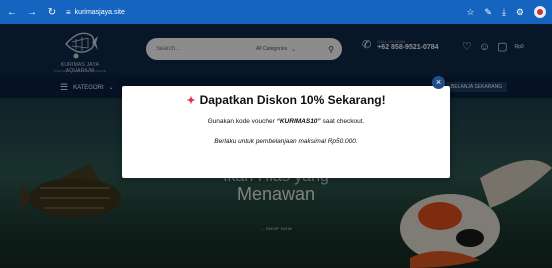  I want to click on forward-icon: →, so click(32, 12).